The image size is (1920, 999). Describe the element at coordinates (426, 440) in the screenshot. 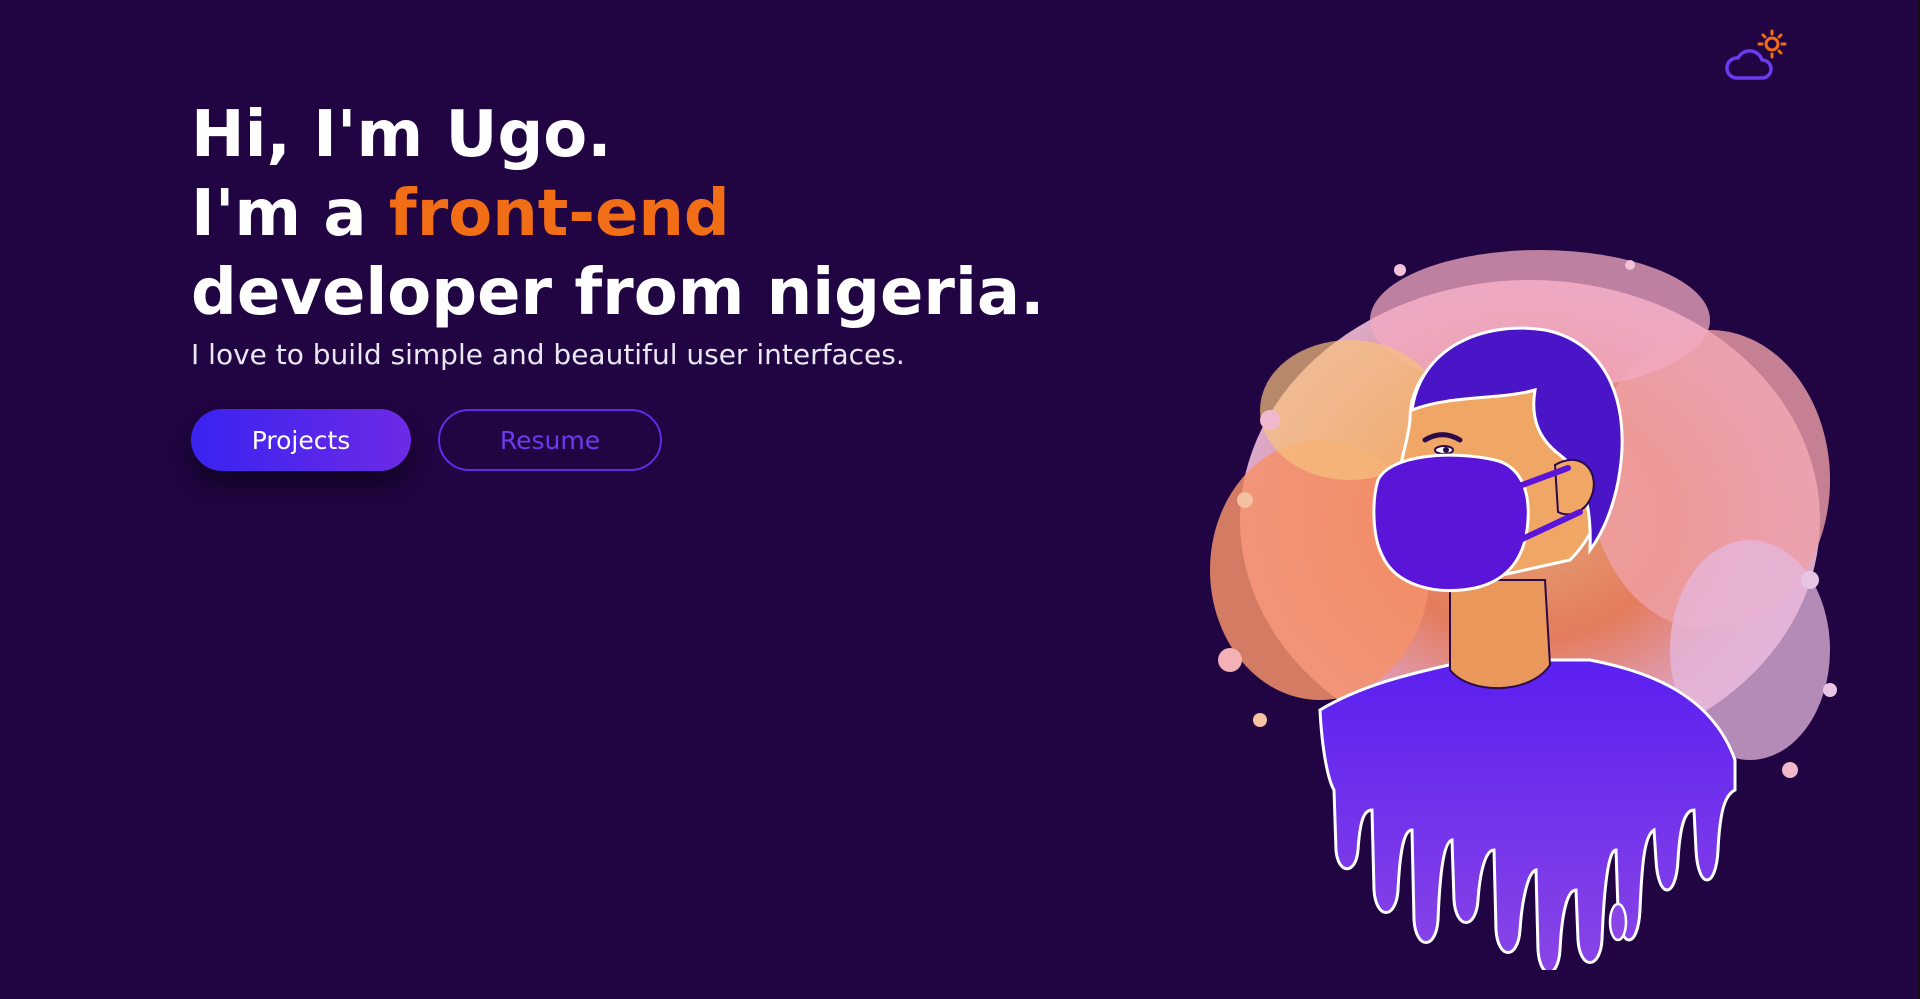

I see `cta-buttons: Projects Resume` at that location.